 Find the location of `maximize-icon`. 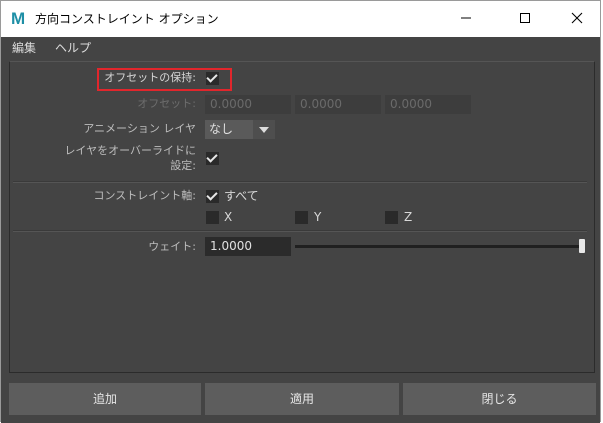

maximize-icon is located at coordinates (525, 18).